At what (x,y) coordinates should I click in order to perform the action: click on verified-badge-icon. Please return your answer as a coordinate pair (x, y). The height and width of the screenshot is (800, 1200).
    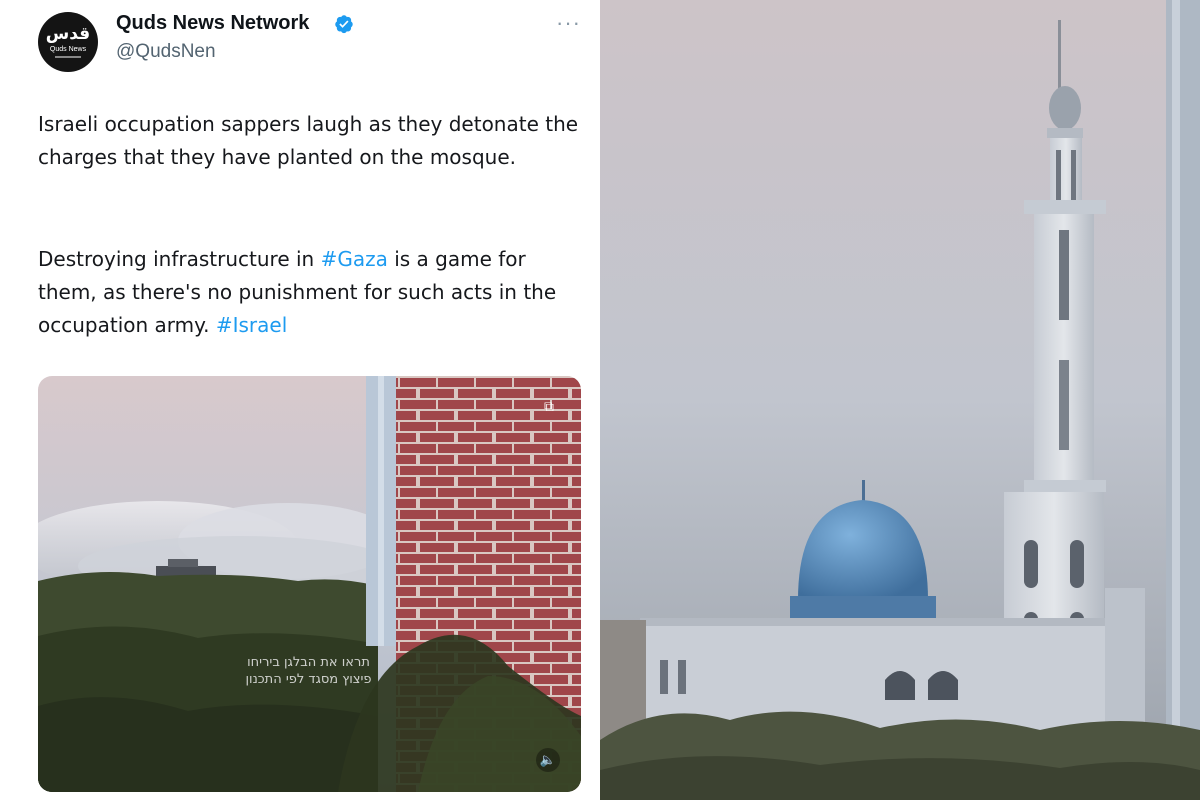
    Looking at the image, I should click on (344, 24).